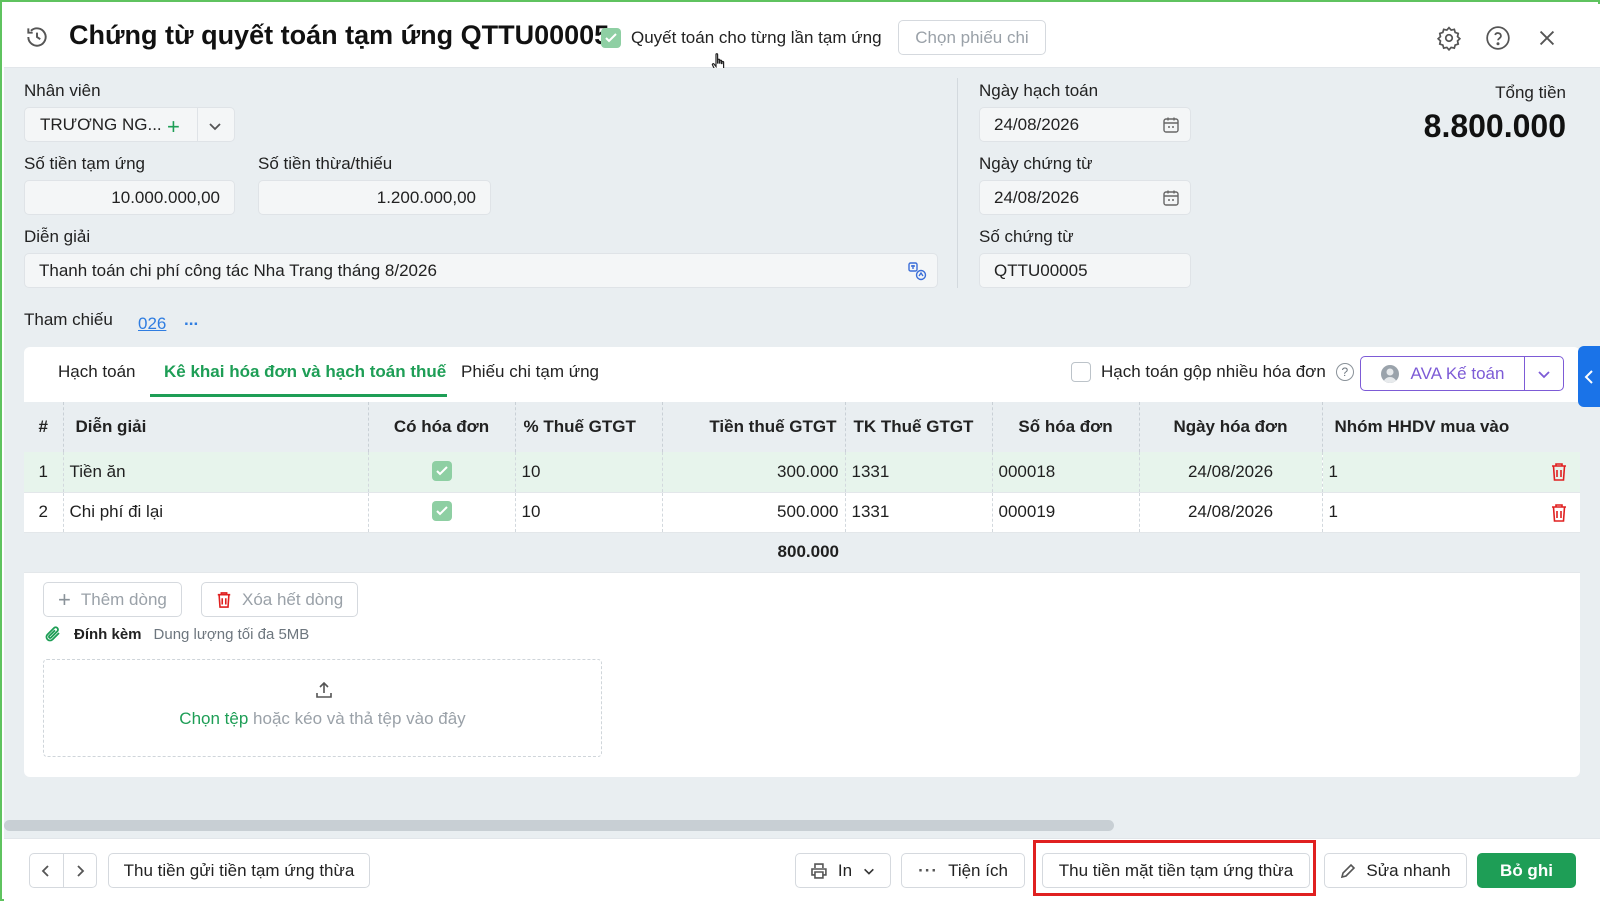 This screenshot has height=901, width=1600. Describe the element at coordinates (1037, 197) in the screenshot. I see `doc-date-value: 24/08/2026` at that location.